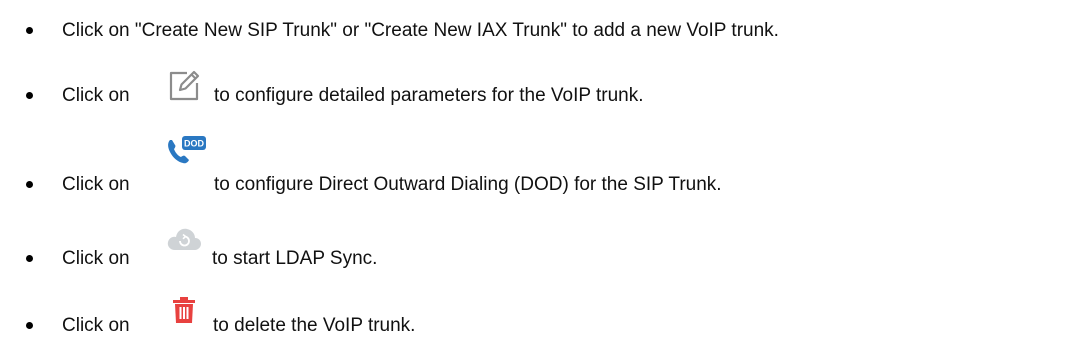 The height and width of the screenshot is (357, 1069). What do you see at coordinates (184, 310) in the screenshot?
I see `trash-icon` at bounding box center [184, 310].